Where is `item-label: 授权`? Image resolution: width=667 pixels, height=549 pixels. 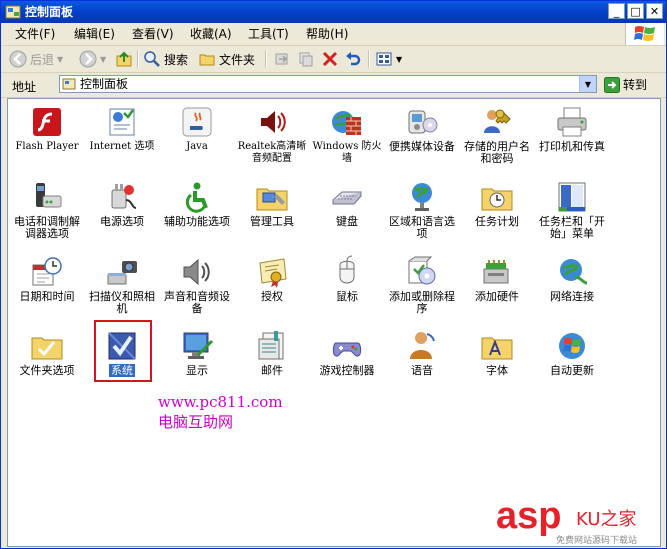 item-label: 授权 is located at coordinates (272, 296).